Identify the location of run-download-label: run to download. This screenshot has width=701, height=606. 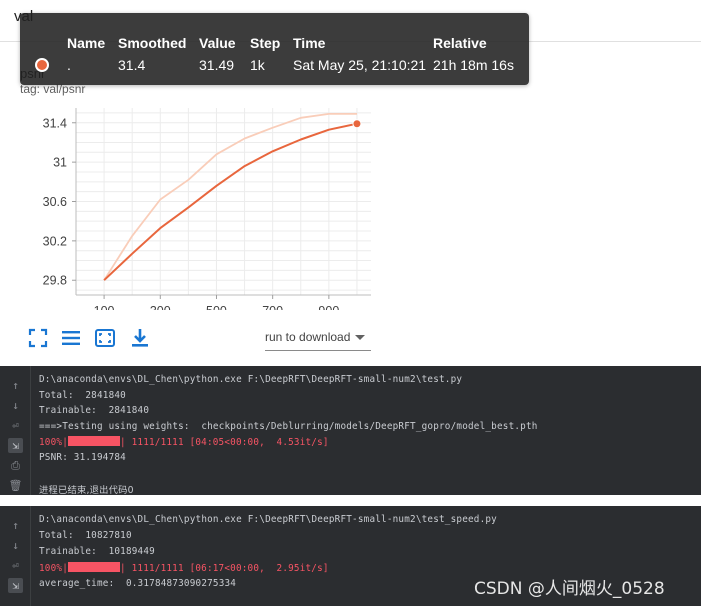
(308, 337).